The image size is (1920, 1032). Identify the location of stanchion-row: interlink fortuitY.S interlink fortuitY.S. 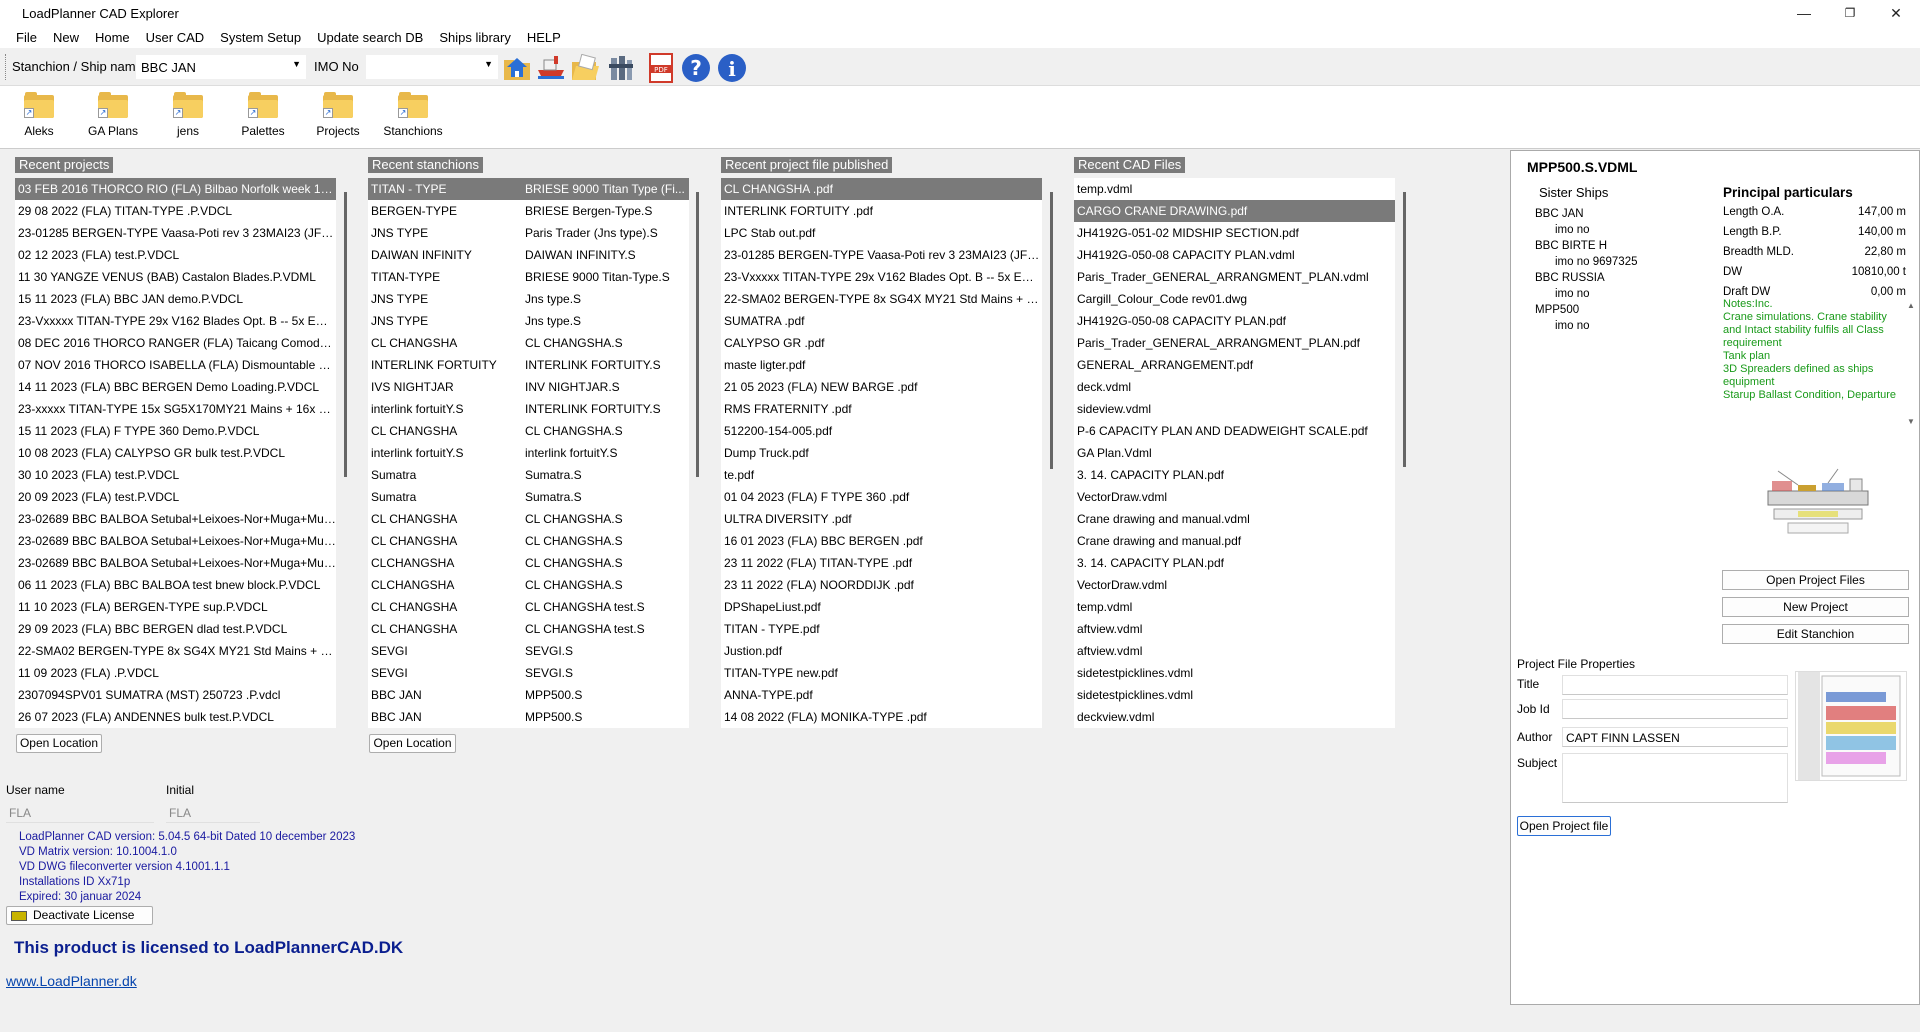
(528, 453).